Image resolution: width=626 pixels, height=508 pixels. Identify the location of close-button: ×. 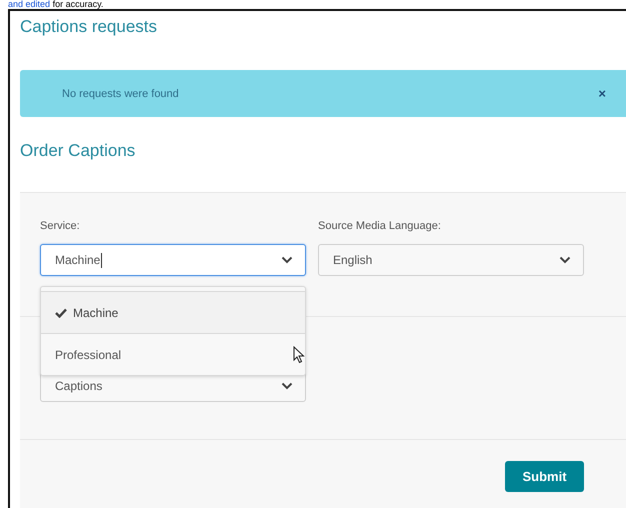
(602, 93).